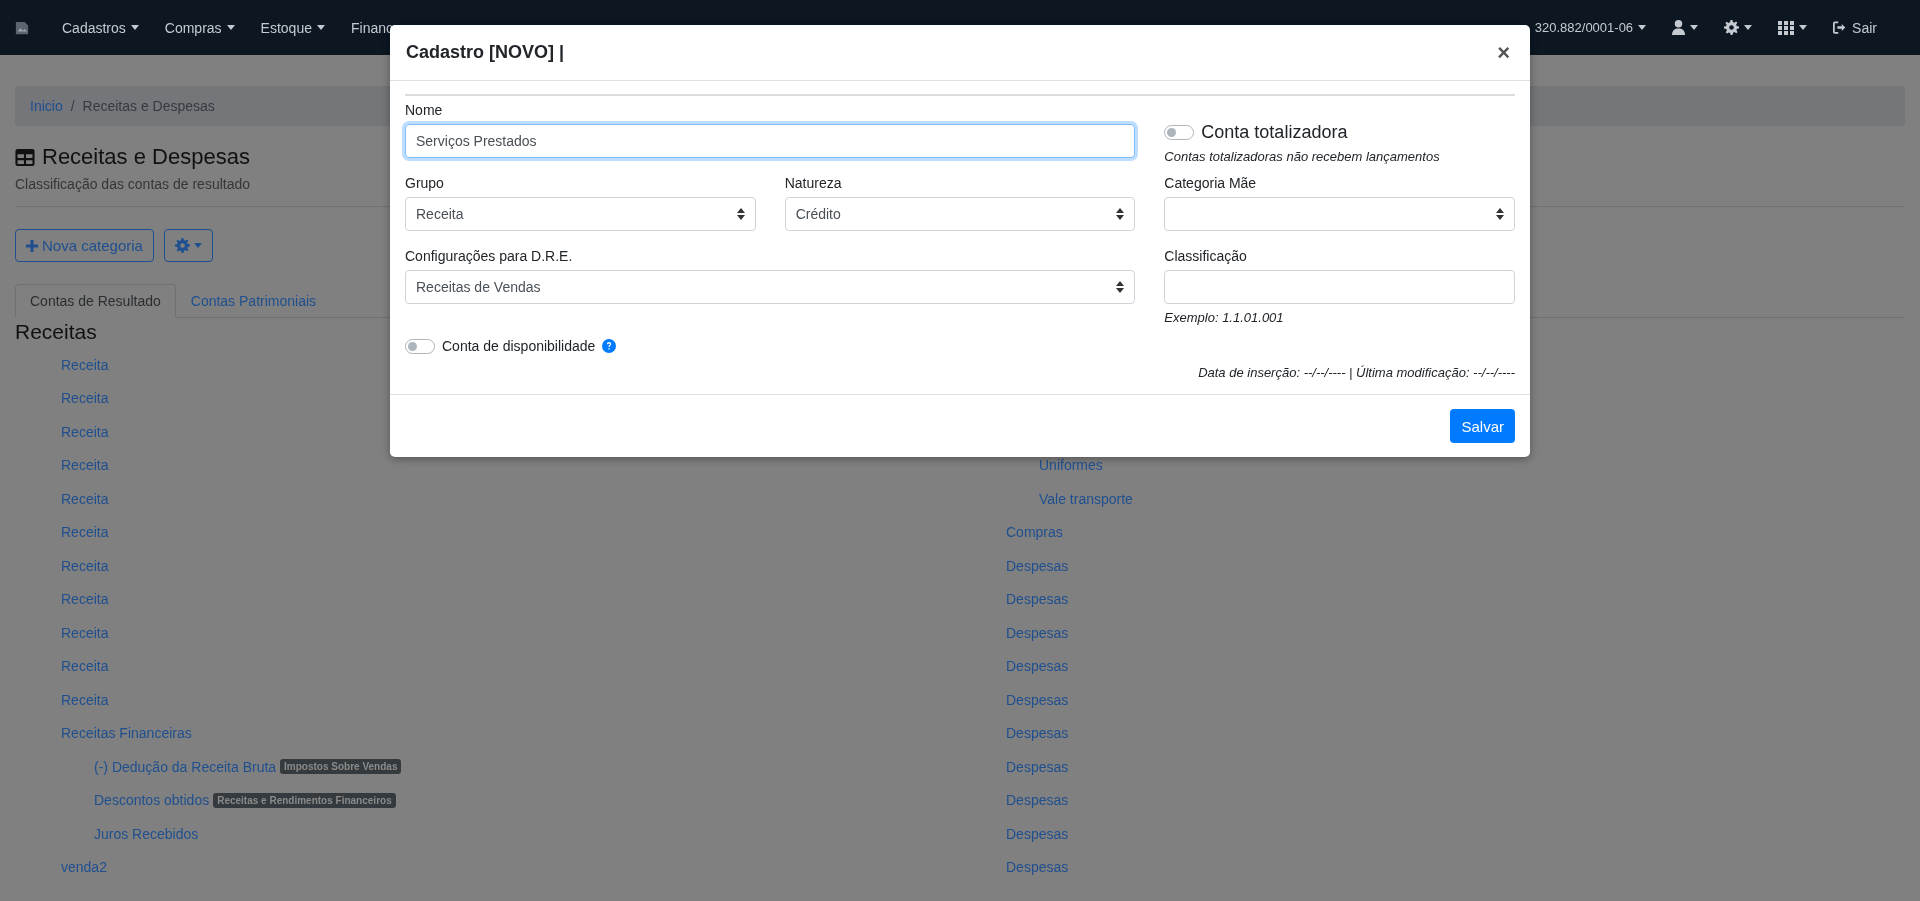 The image size is (1920, 901). What do you see at coordinates (46, 106) in the screenshot?
I see `breadcrumb-link: Inicio` at bounding box center [46, 106].